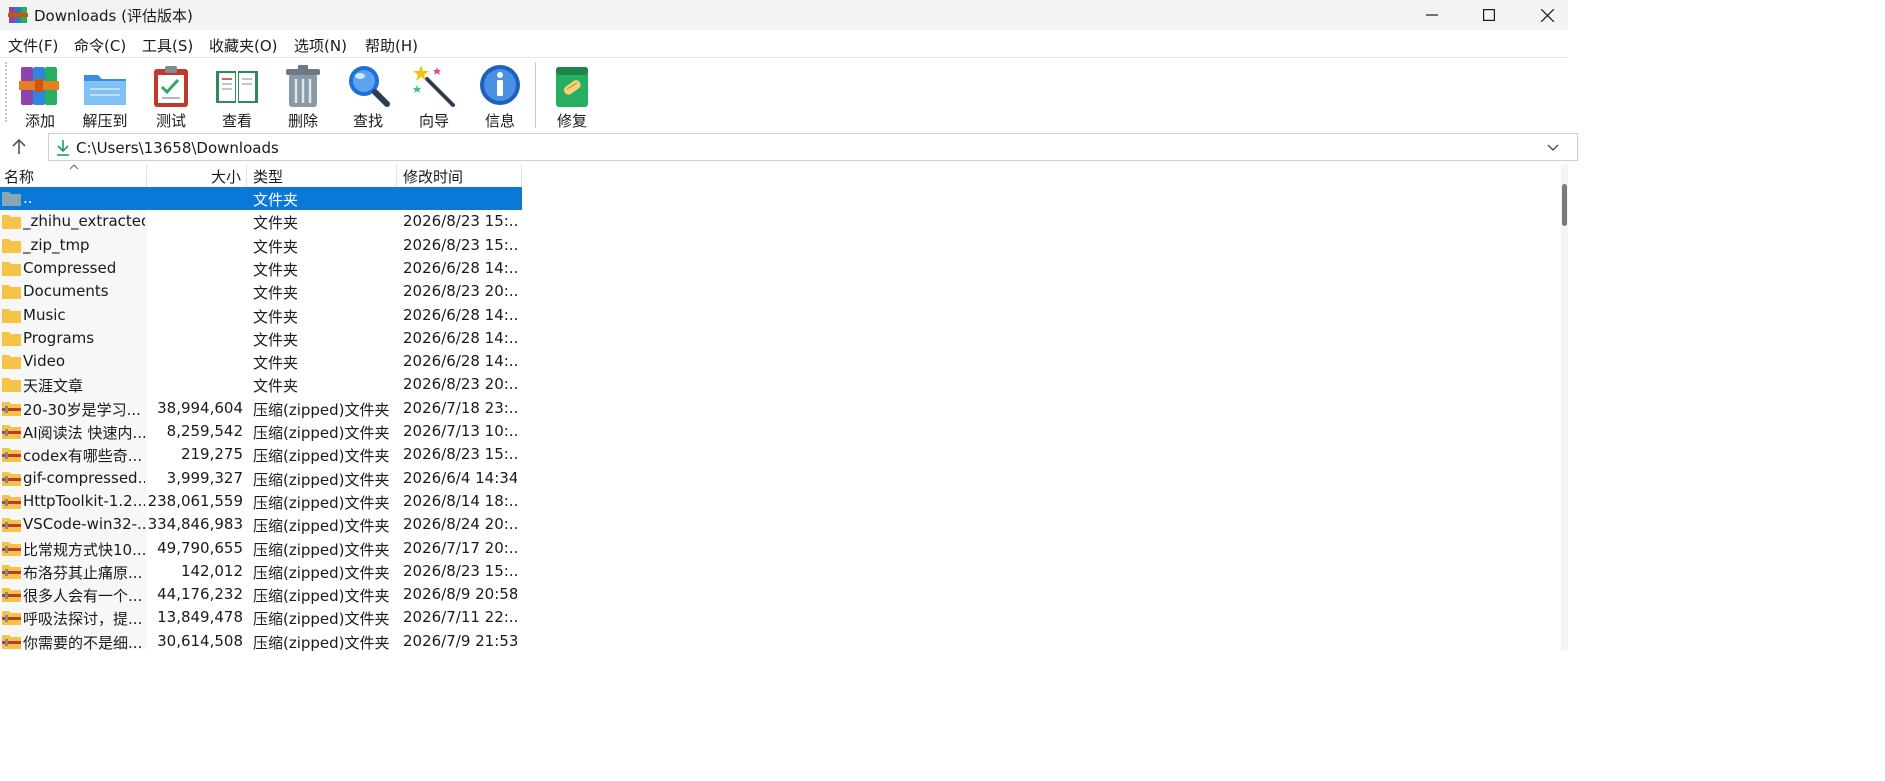 The height and width of the screenshot is (781, 1885). What do you see at coordinates (167, 45) in the screenshot?
I see `menu-tools: 工具(S)` at bounding box center [167, 45].